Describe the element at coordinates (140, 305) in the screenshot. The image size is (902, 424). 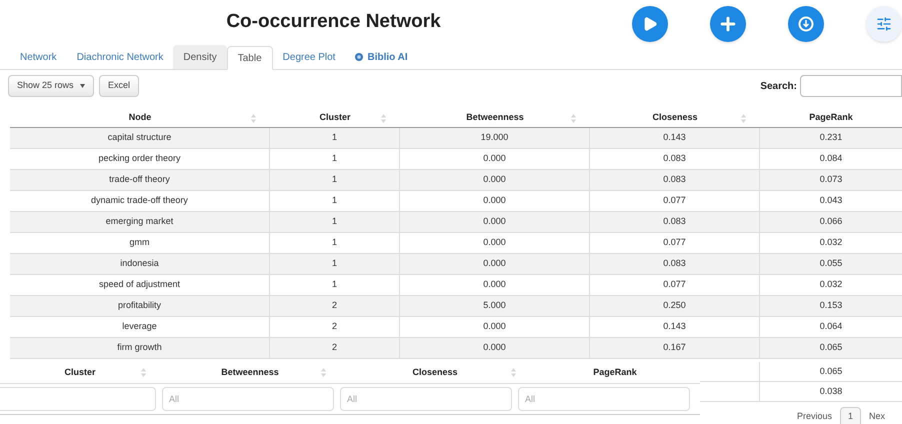
I see `table-cell-text: profitability` at that location.